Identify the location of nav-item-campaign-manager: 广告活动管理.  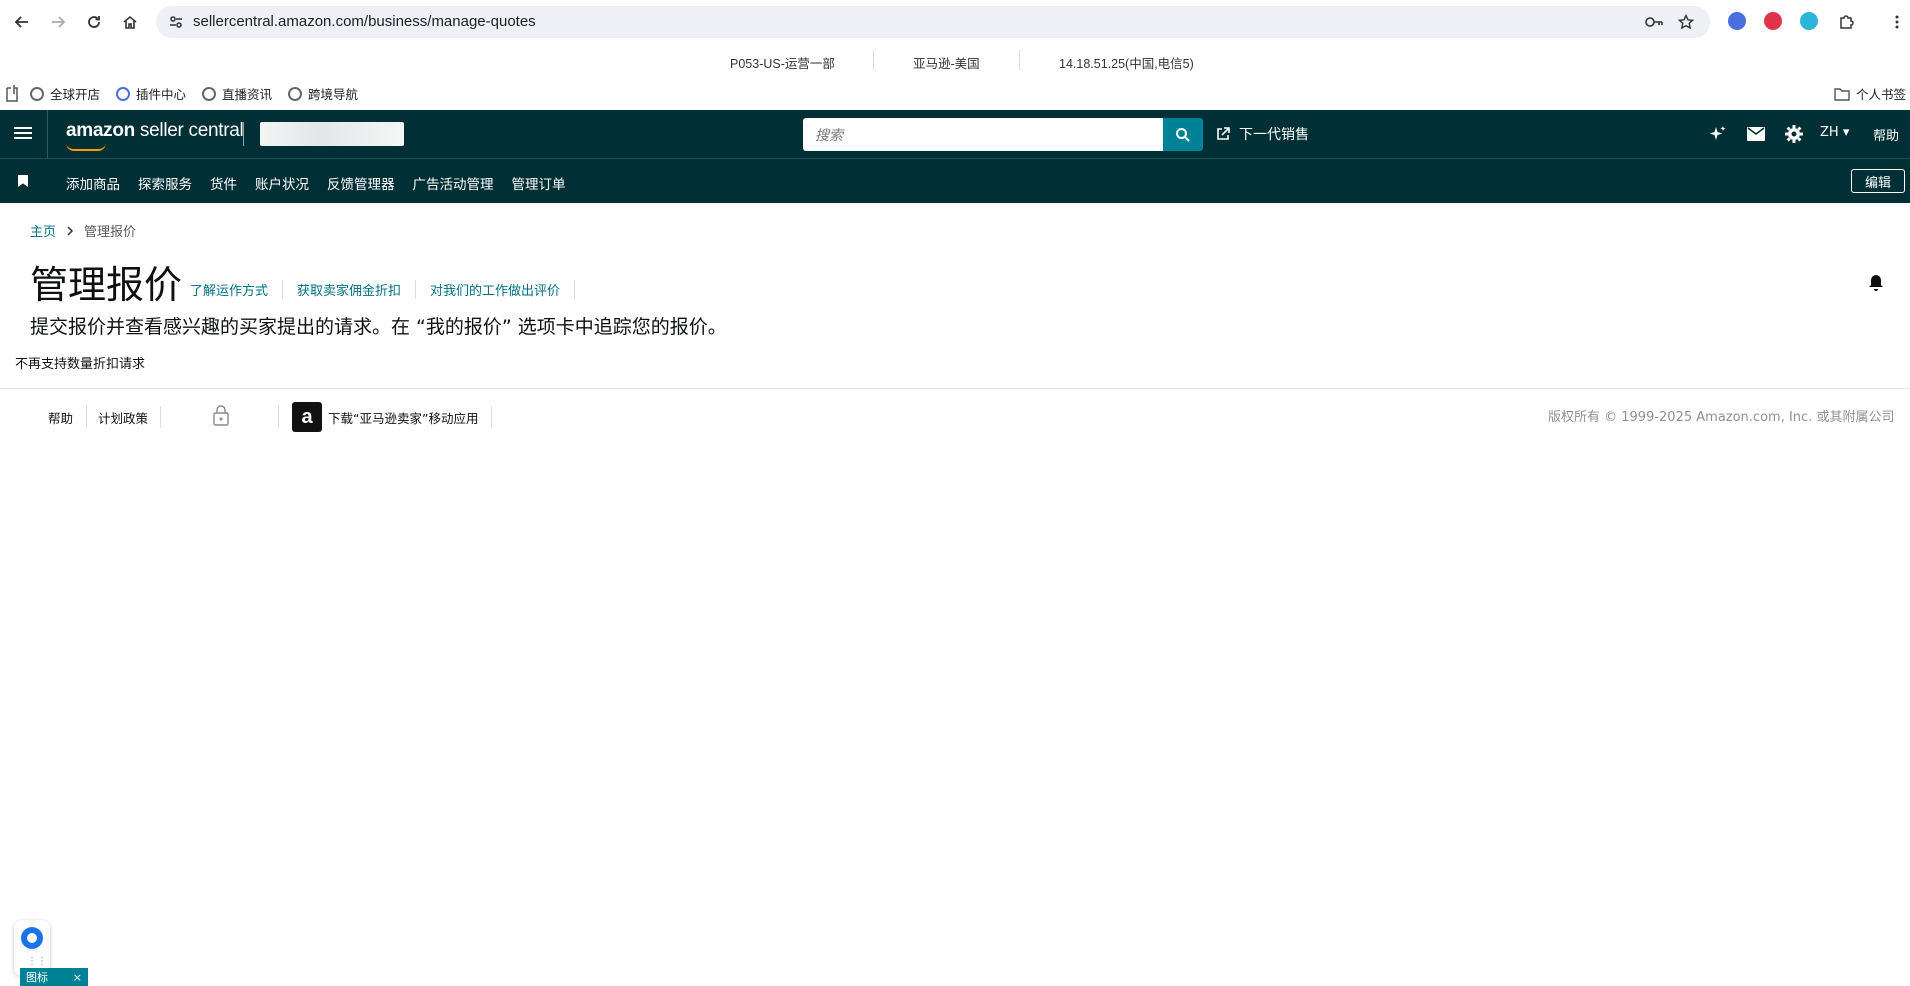
(453, 183).